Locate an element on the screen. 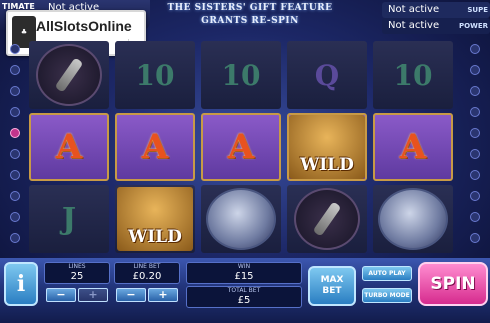 The width and height of the screenshot is (490, 323). max-bet-line-2: BET is located at coordinates (332, 291).